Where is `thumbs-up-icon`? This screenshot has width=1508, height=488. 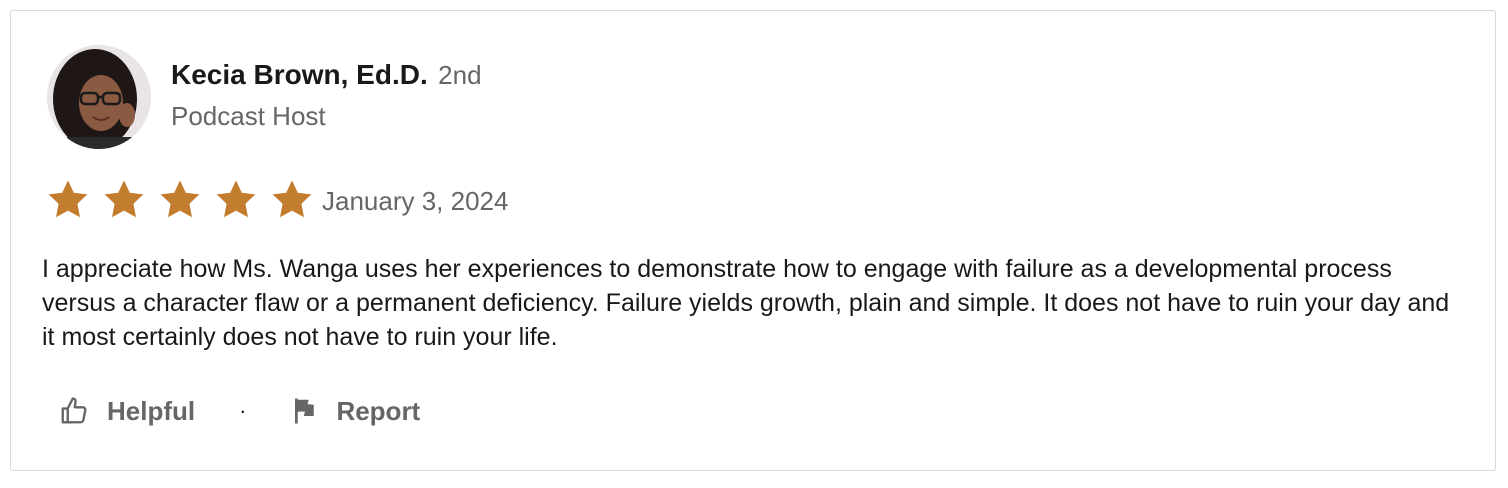 thumbs-up-icon is located at coordinates (74, 411).